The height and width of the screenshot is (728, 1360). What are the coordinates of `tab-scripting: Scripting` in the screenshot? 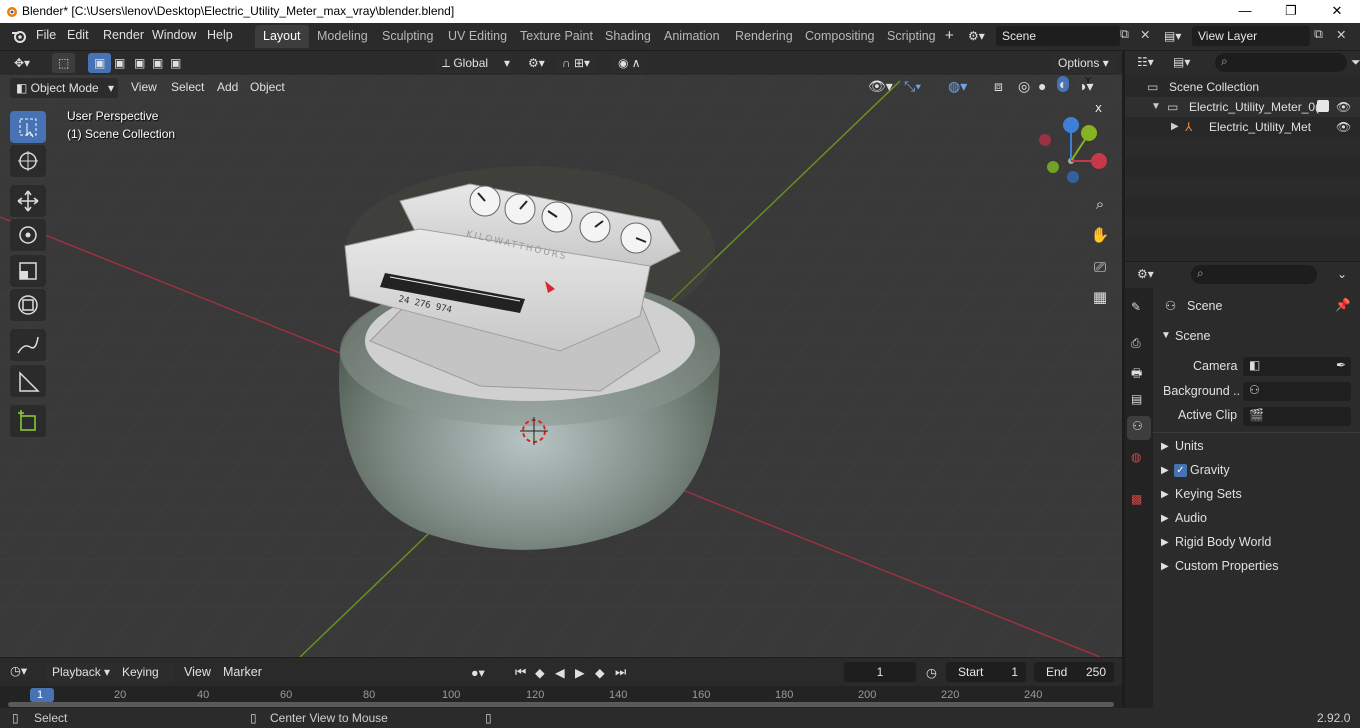 It's located at (911, 36).